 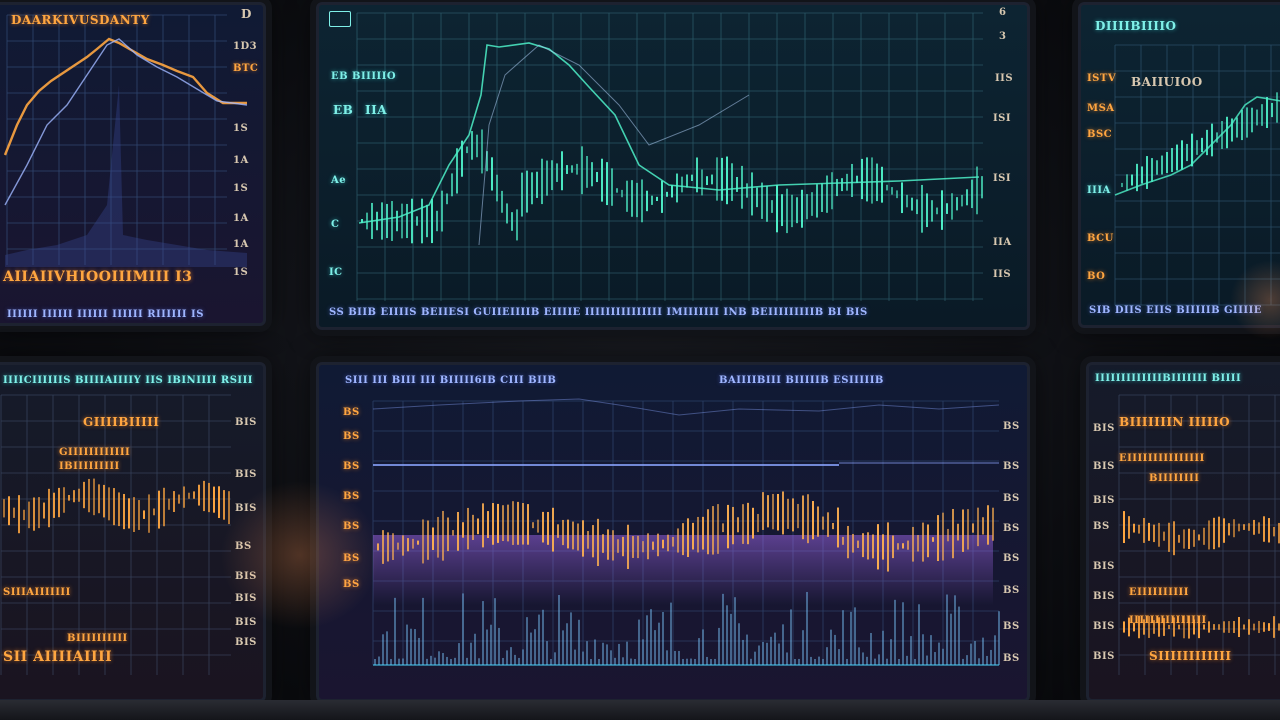 I want to click on chart-subtitle: BIIIIIIIN IIIIIO, so click(x=1175, y=422).